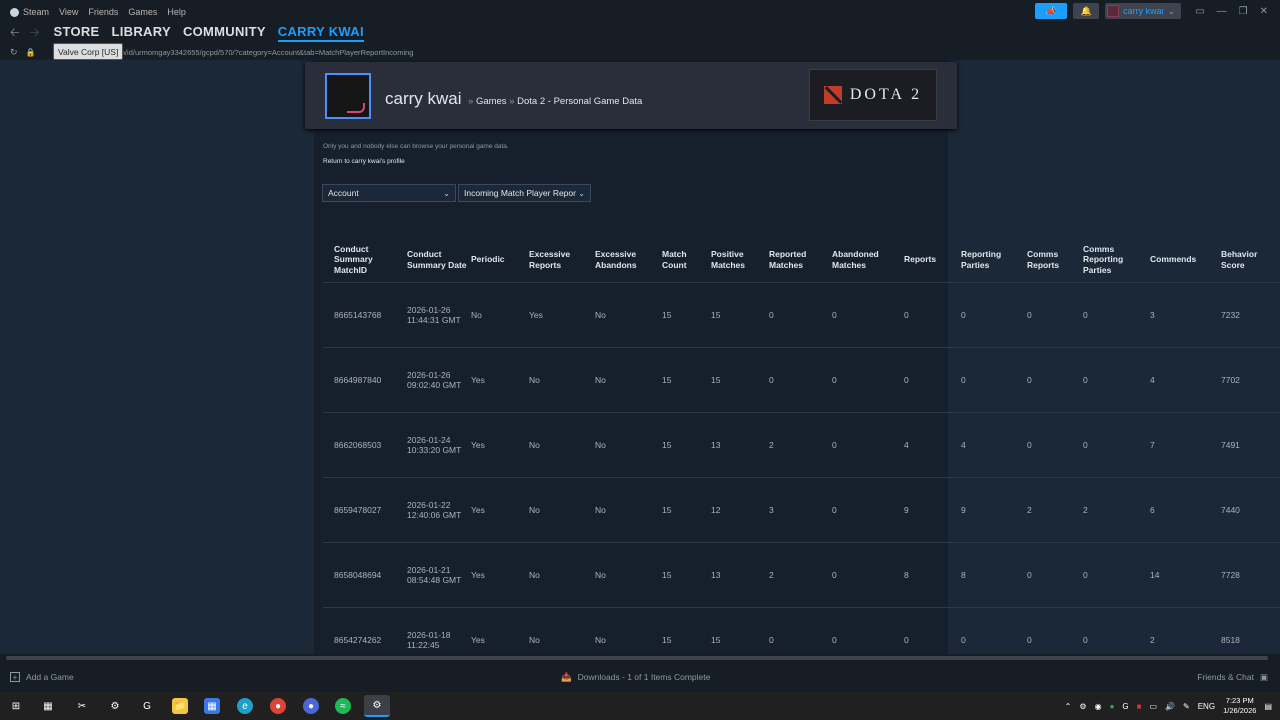 The image size is (1280, 720). What do you see at coordinates (311, 706) in the screenshot?
I see `chrome-profile-icon: ●` at bounding box center [311, 706].